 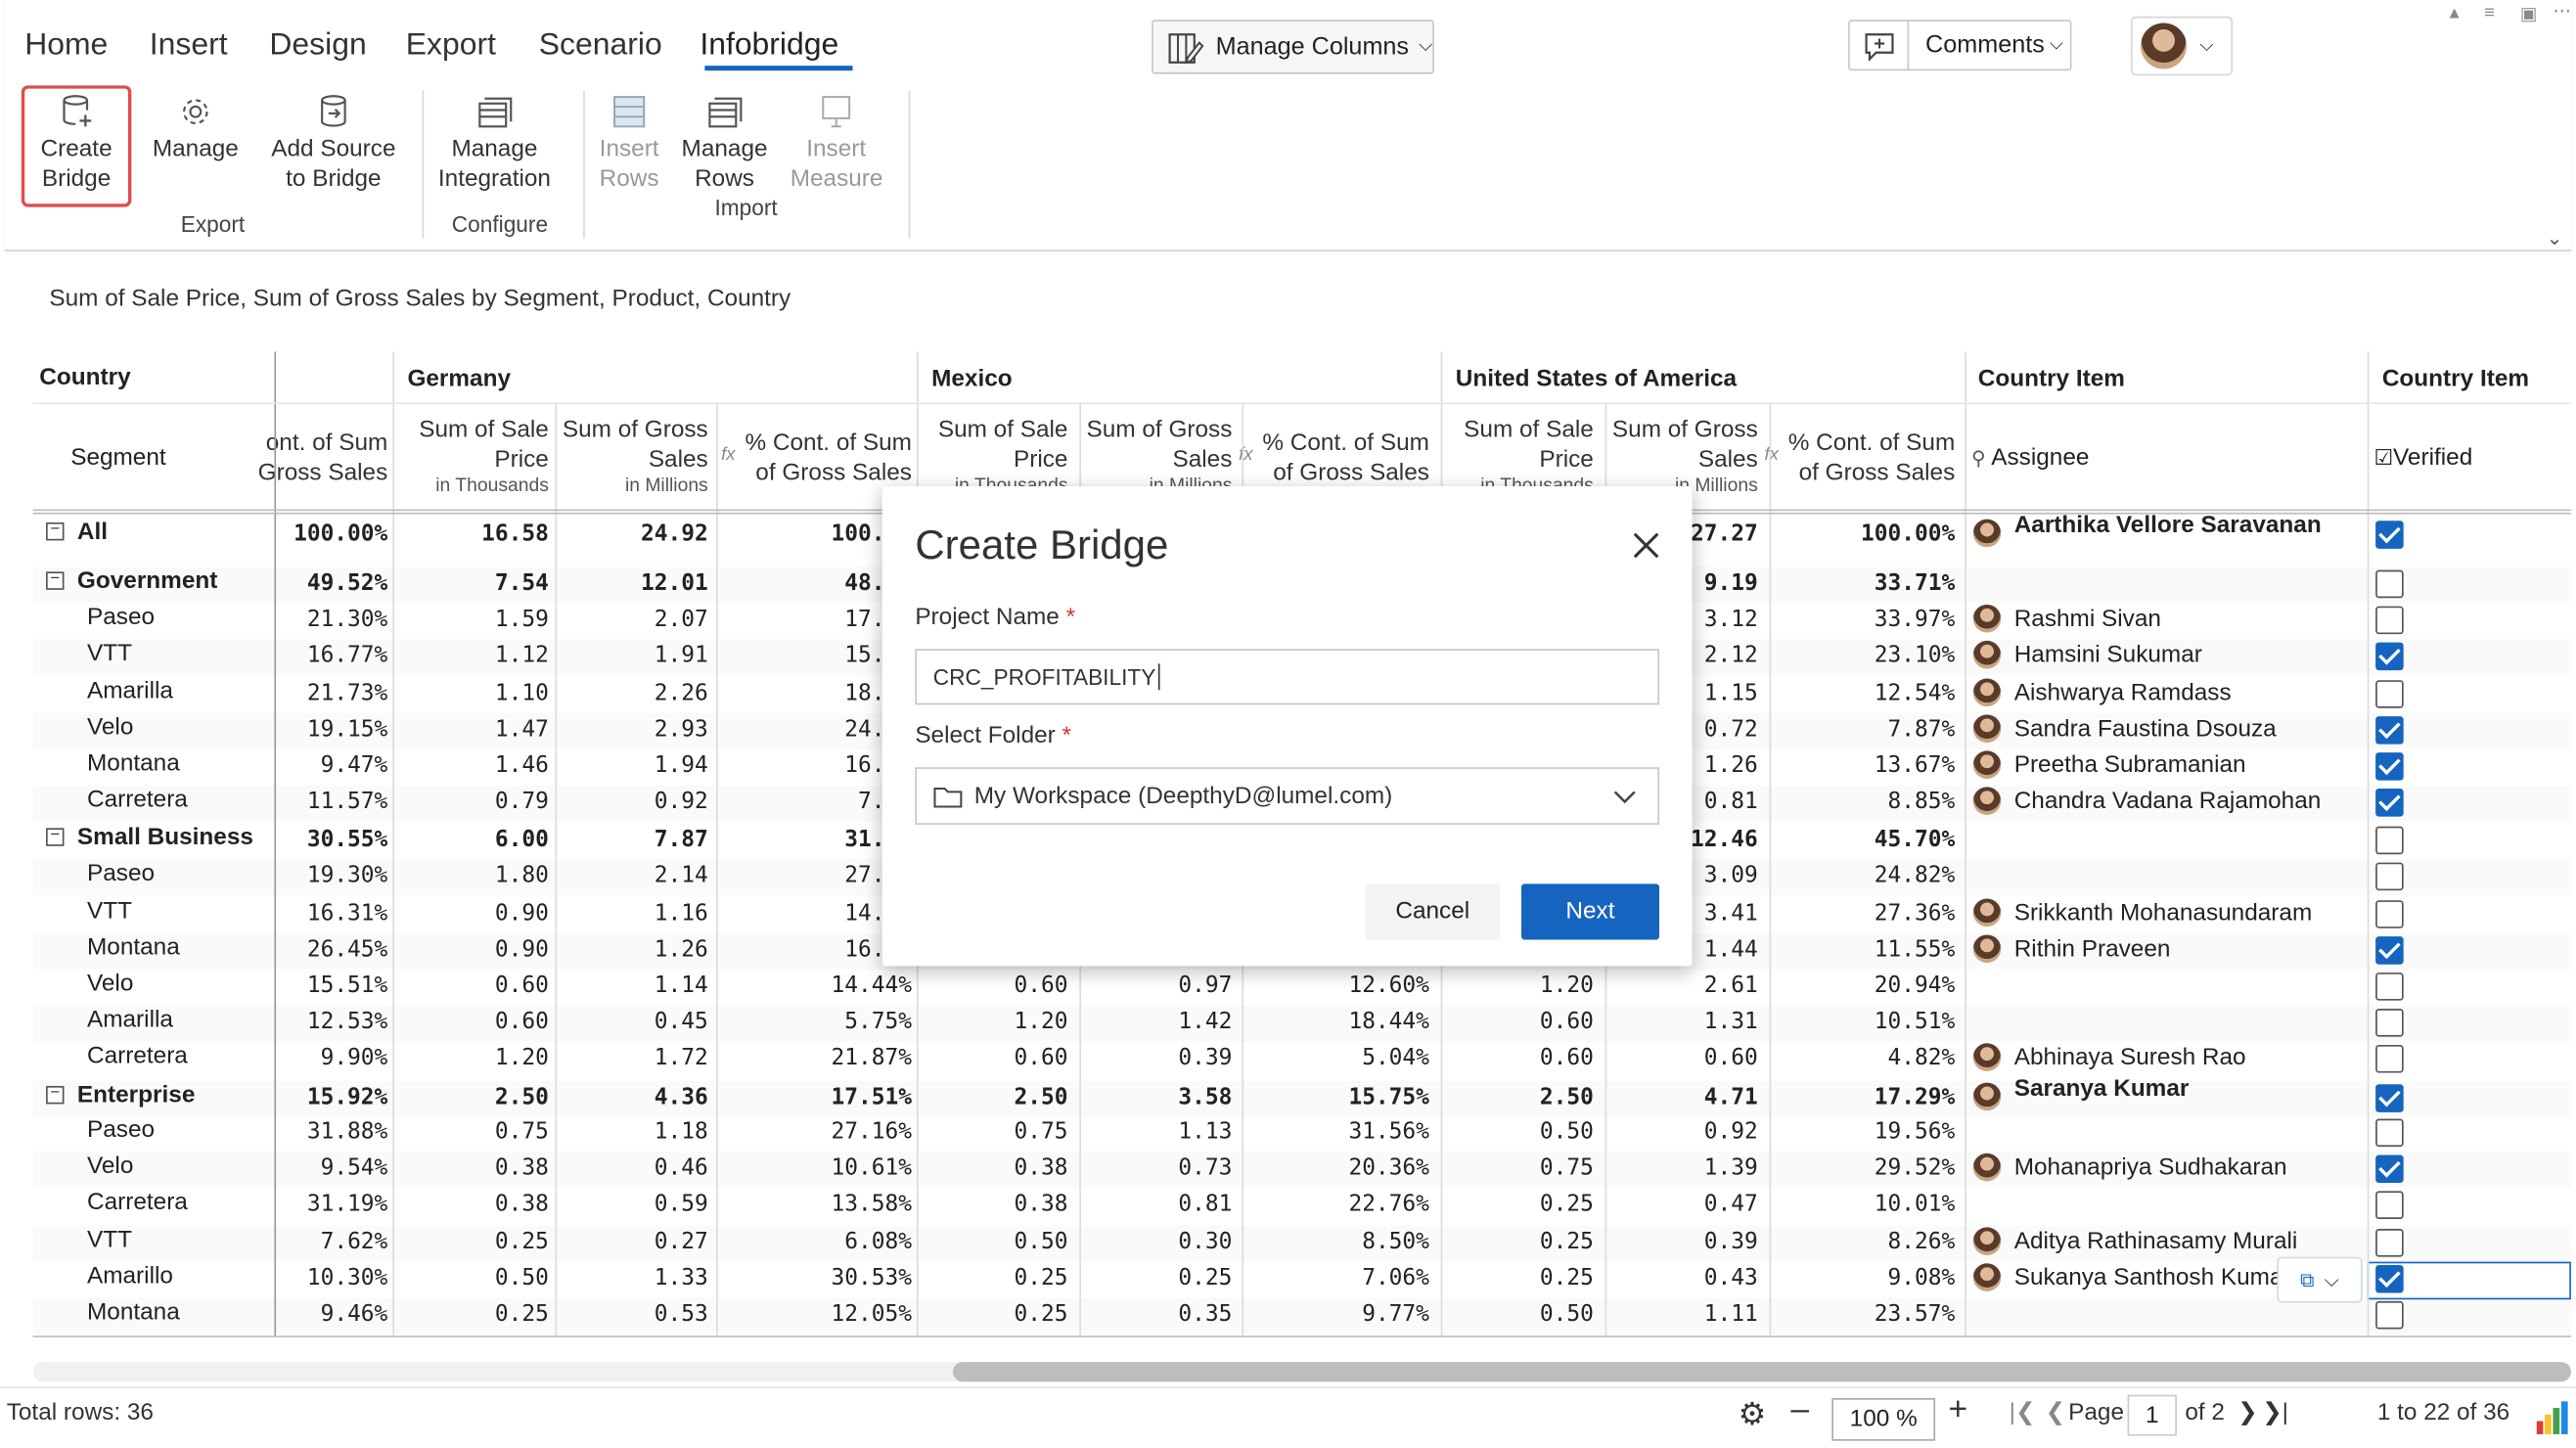 What do you see at coordinates (2275, 1413) in the screenshot?
I see `last-page-icon: ❯|` at bounding box center [2275, 1413].